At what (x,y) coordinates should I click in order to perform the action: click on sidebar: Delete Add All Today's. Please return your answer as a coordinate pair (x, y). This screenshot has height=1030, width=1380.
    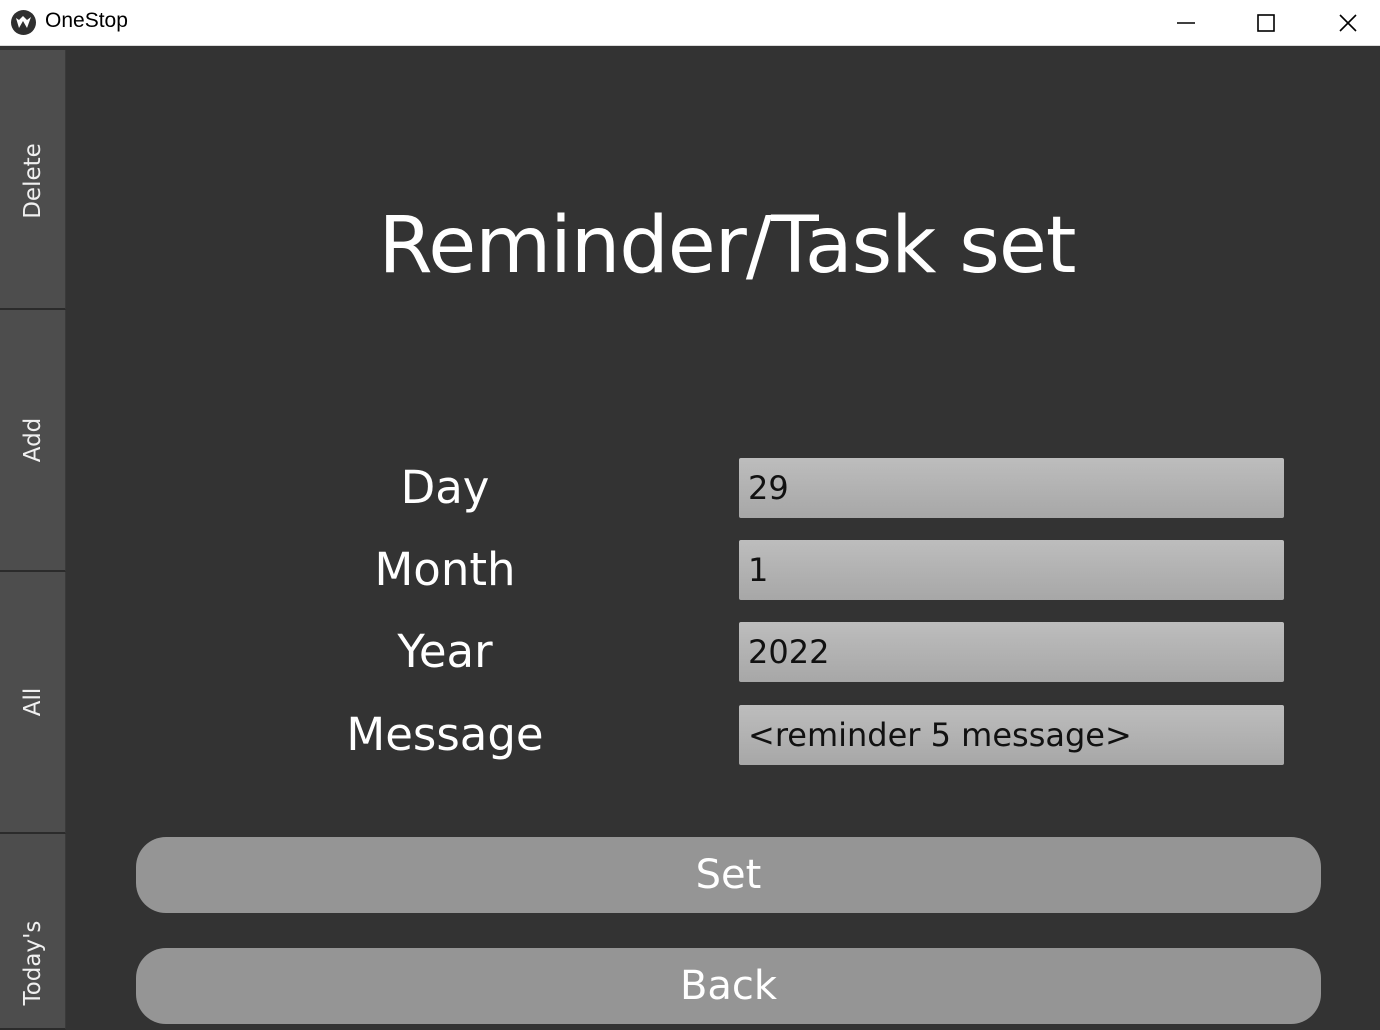
    Looking at the image, I should click on (33, 538).